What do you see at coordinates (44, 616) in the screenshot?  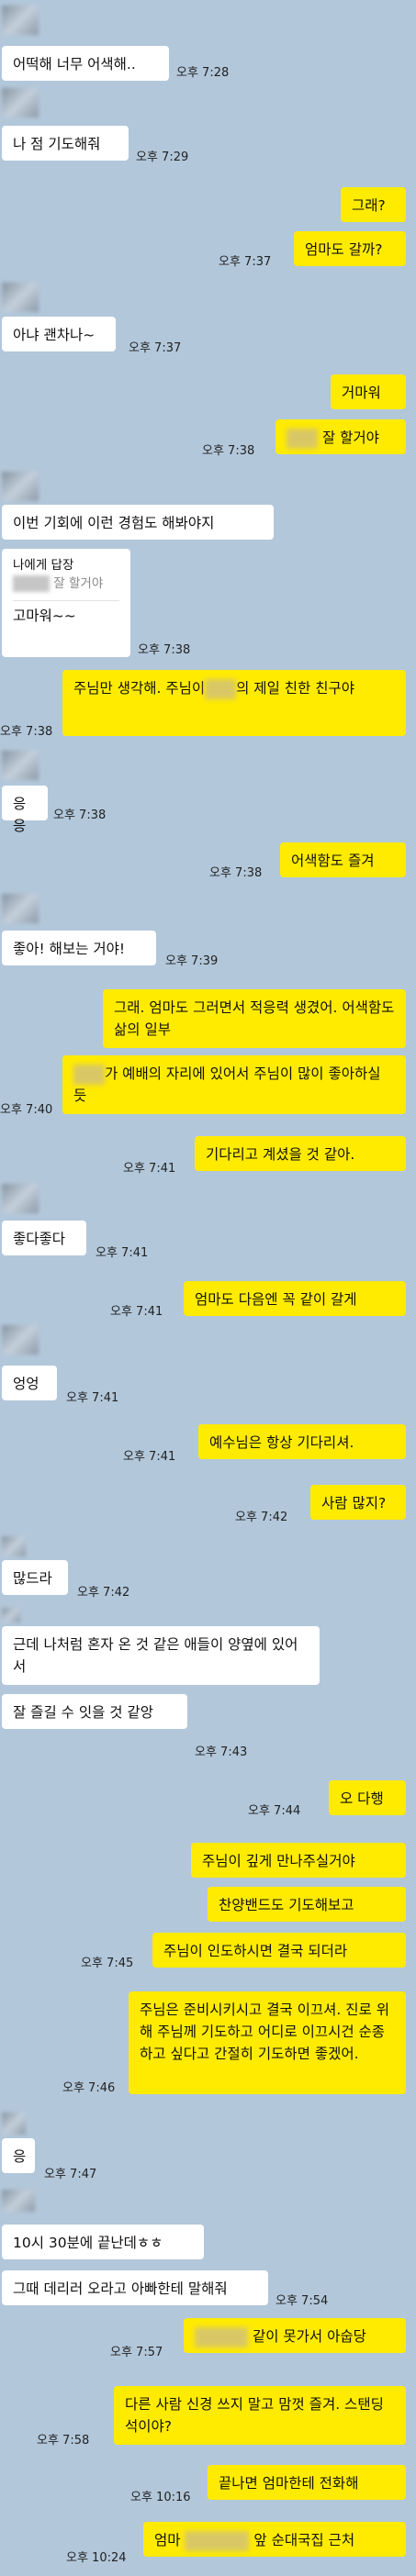 I see `reply-body: 고마워~~` at bounding box center [44, 616].